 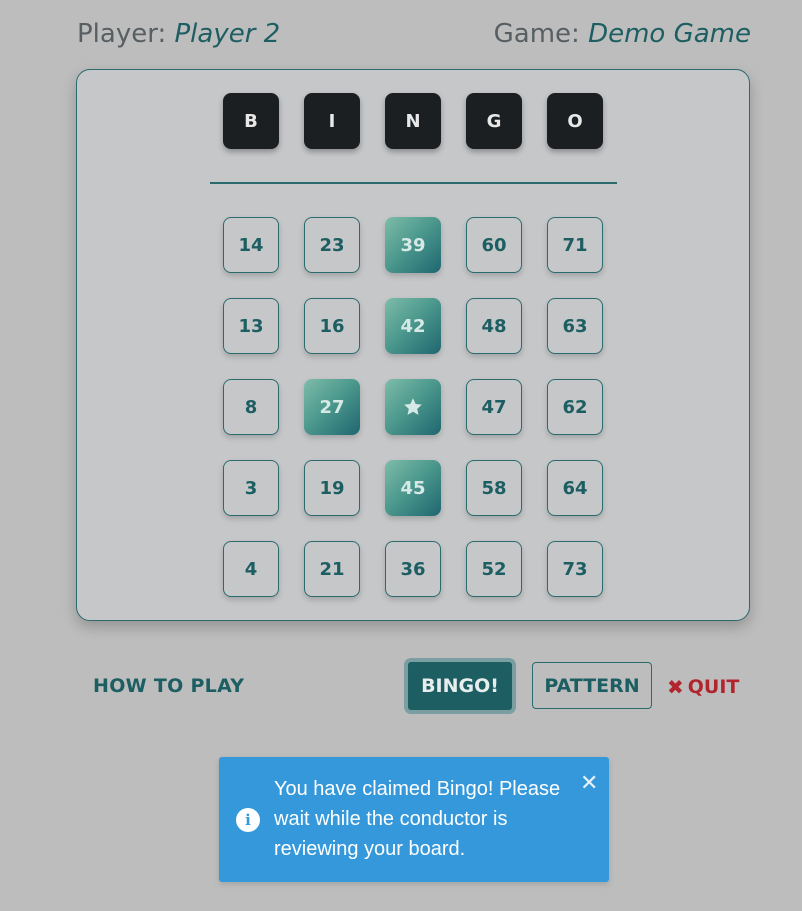 What do you see at coordinates (251, 407) in the screenshot?
I see `number-cell: 8` at bounding box center [251, 407].